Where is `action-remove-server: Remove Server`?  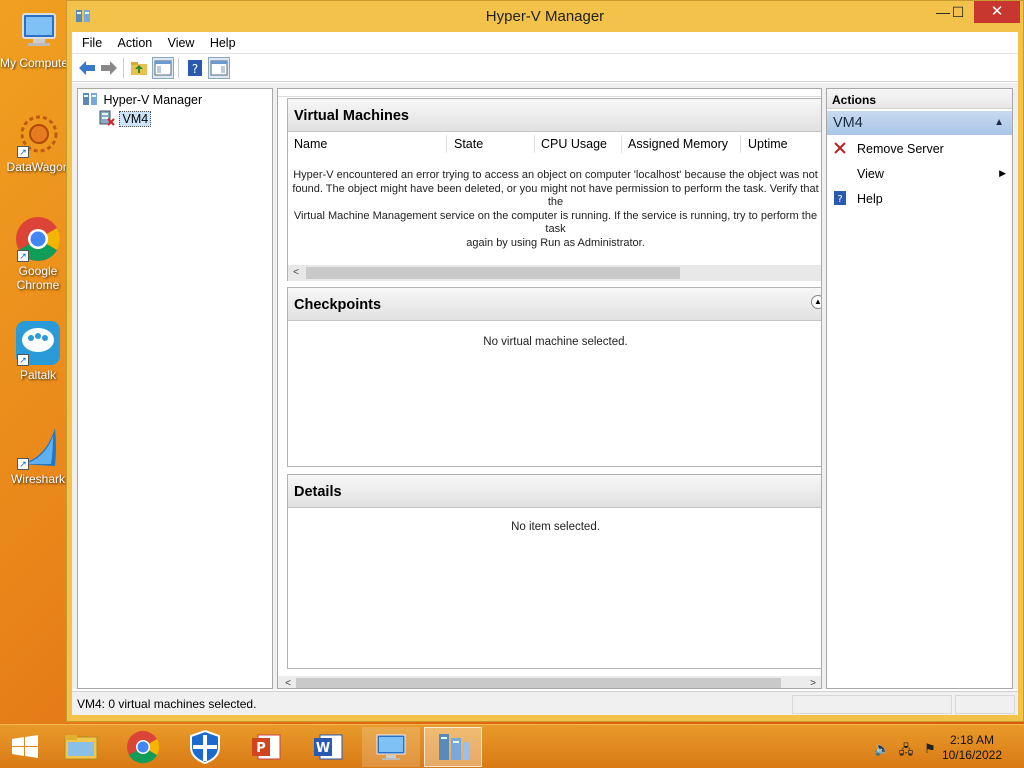
action-remove-server: Remove Server is located at coordinates (919, 149).